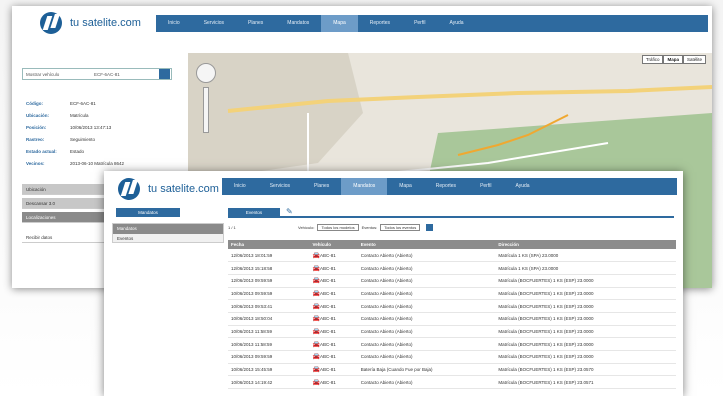  Describe the element at coordinates (333, 244) in the screenshot. I see `column-header: Vehículo` at that location.